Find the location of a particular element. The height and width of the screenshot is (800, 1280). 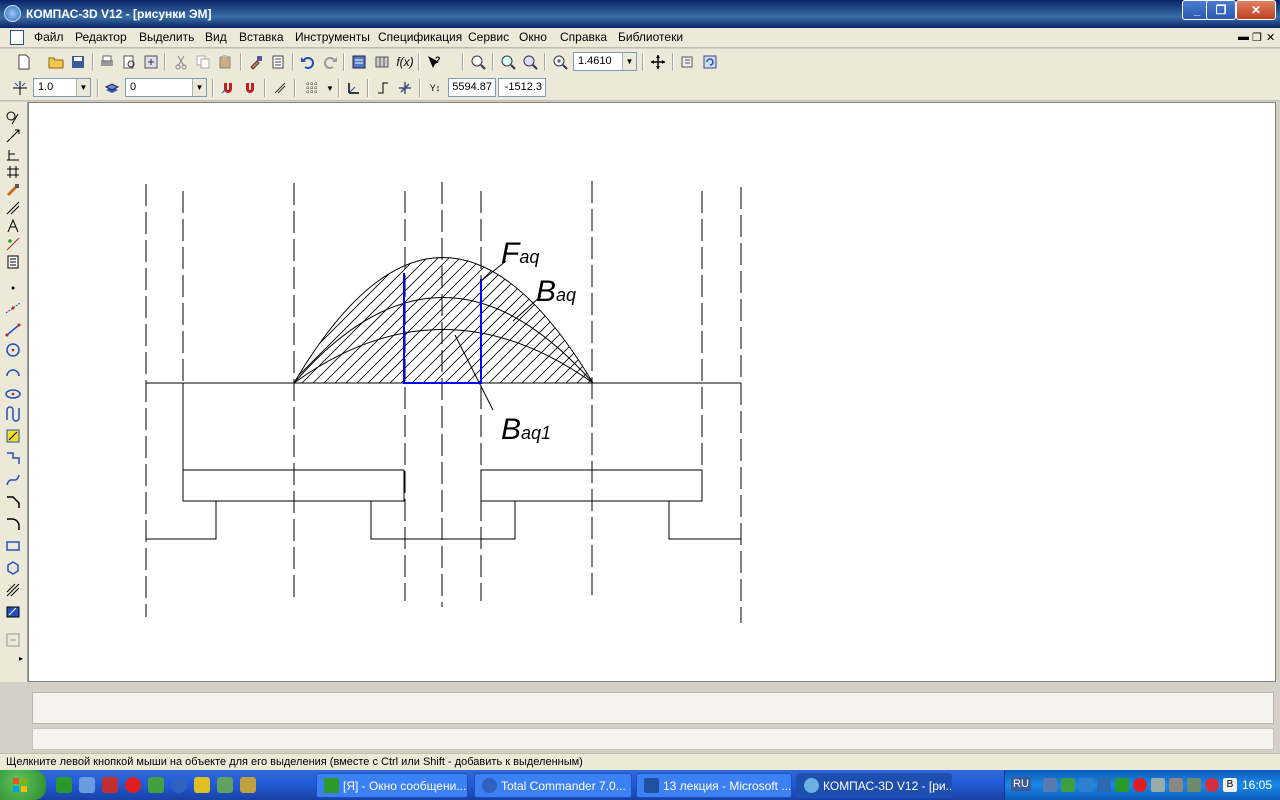

redraw-icon is located at coordinates (710, 62).